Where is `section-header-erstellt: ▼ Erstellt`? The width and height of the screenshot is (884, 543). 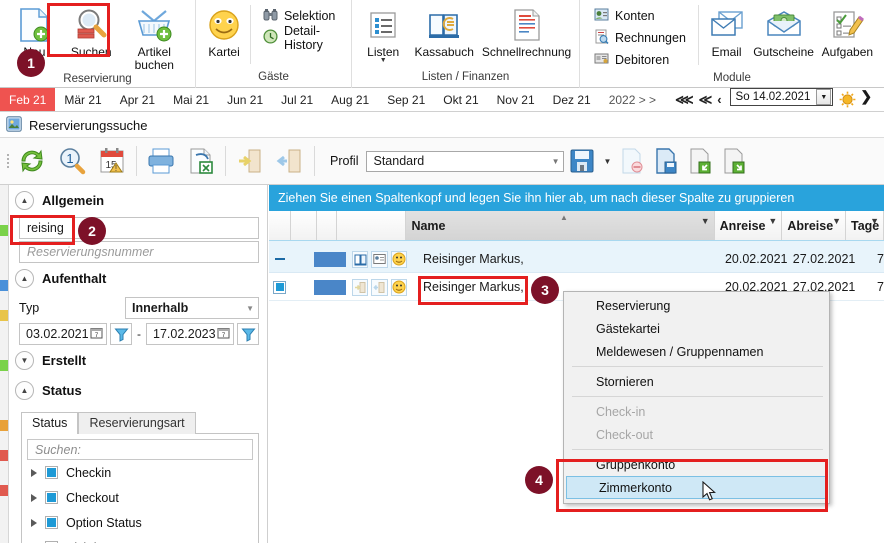 section-header-erstellt: ▼ Erstellt is located at coordinates (138, 360).